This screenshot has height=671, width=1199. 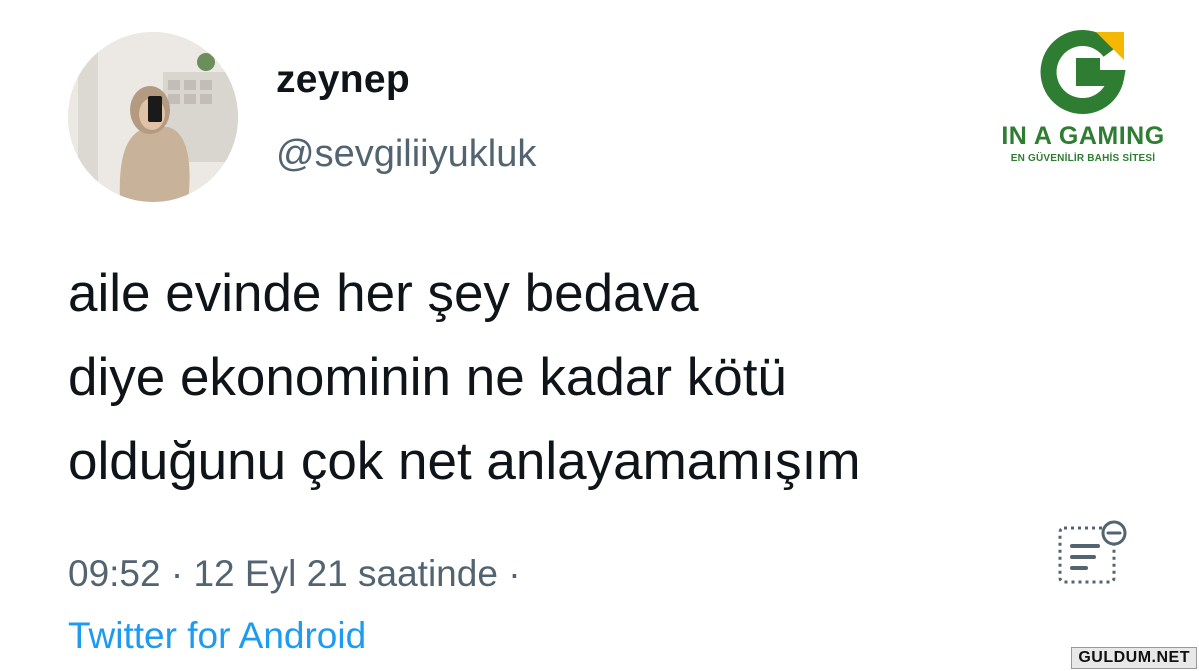 What do you see at coordinates (1083, 158) in the screenshot?
I see `brand-tagline: EN GÜVENİLİR BAHİS SİTESİ` at bounding box center [1083, 158].